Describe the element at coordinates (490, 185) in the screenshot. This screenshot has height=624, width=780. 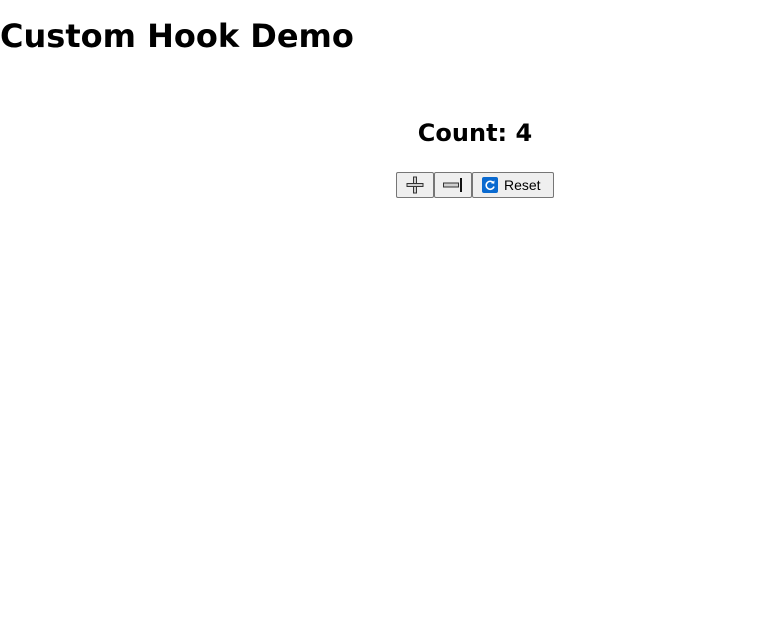
I see `refresh-icon` at that location.